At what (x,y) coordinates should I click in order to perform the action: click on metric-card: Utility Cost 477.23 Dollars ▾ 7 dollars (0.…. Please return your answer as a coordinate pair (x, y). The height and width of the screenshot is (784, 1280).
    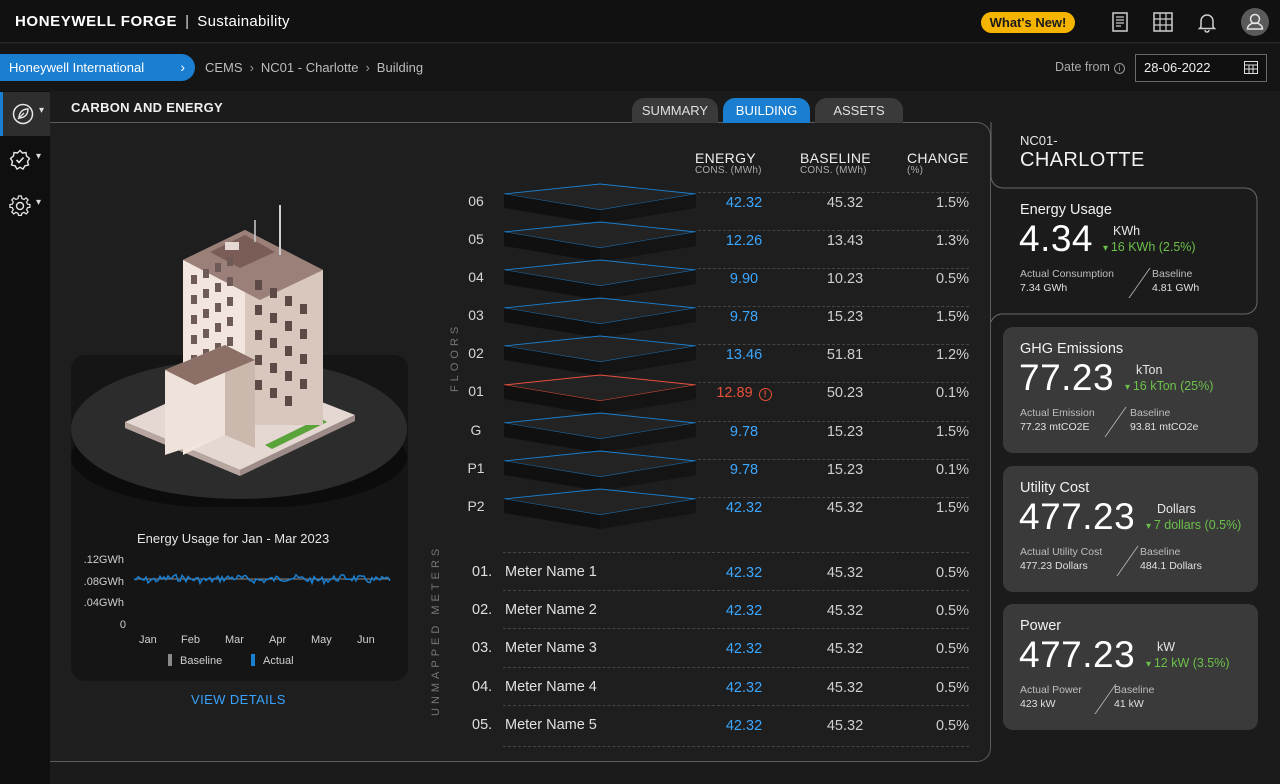
    Looking at the image, I should click on (1130, 529).